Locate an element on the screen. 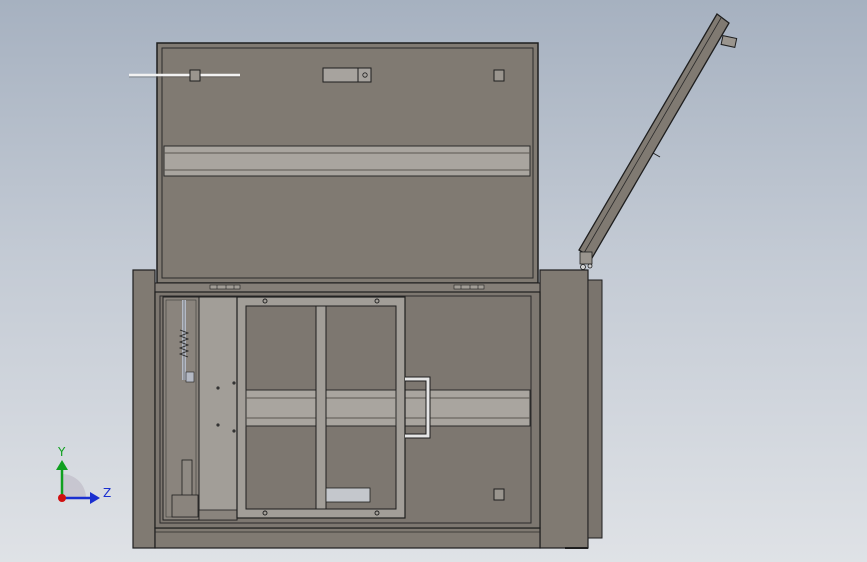  label-plate is located at coordinates (348, 495).